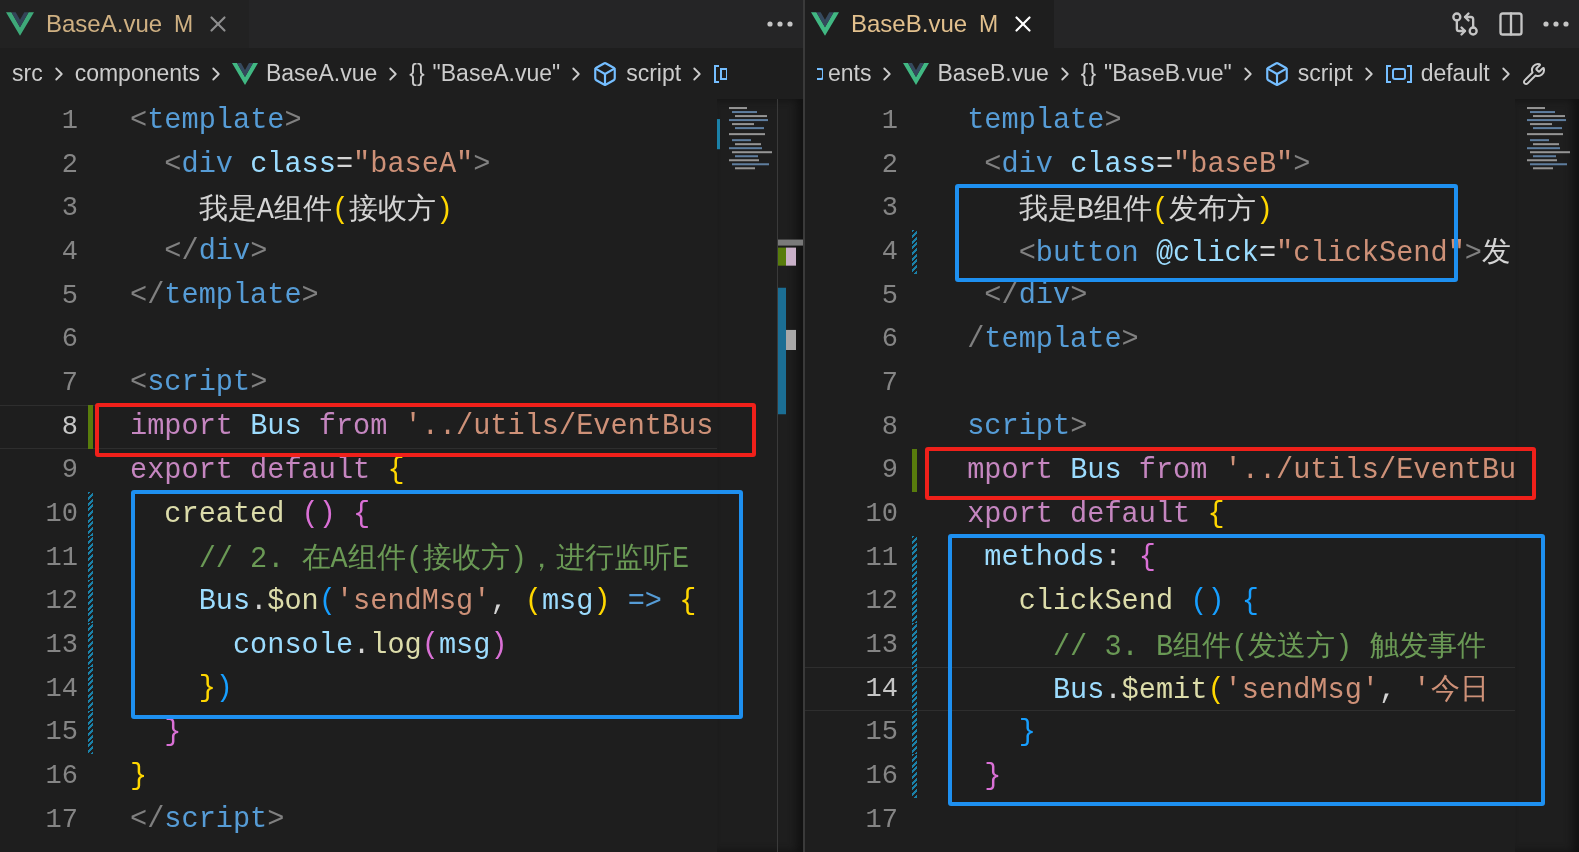 The width and height of the screenshot is (1579, 852). Describe the element at coordinates (1240, 470) in the screenshot. I see `code-line: mport Bus from '../utils/EventBu` at that location.